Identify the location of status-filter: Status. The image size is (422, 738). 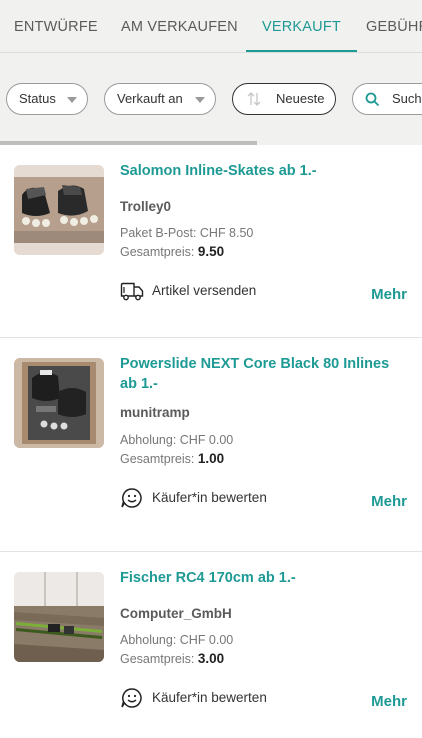
(47, 99).